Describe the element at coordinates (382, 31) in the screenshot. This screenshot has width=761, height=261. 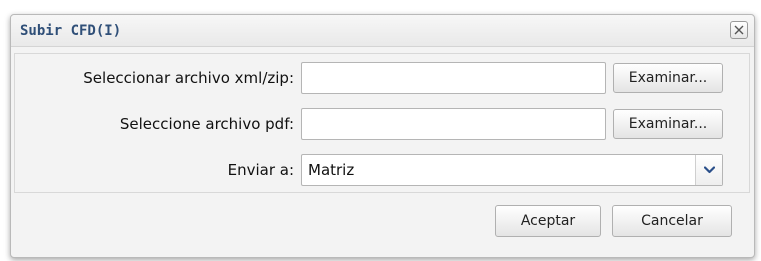
I see `dialog-titlebar: Subir CFD(I)` at that location.